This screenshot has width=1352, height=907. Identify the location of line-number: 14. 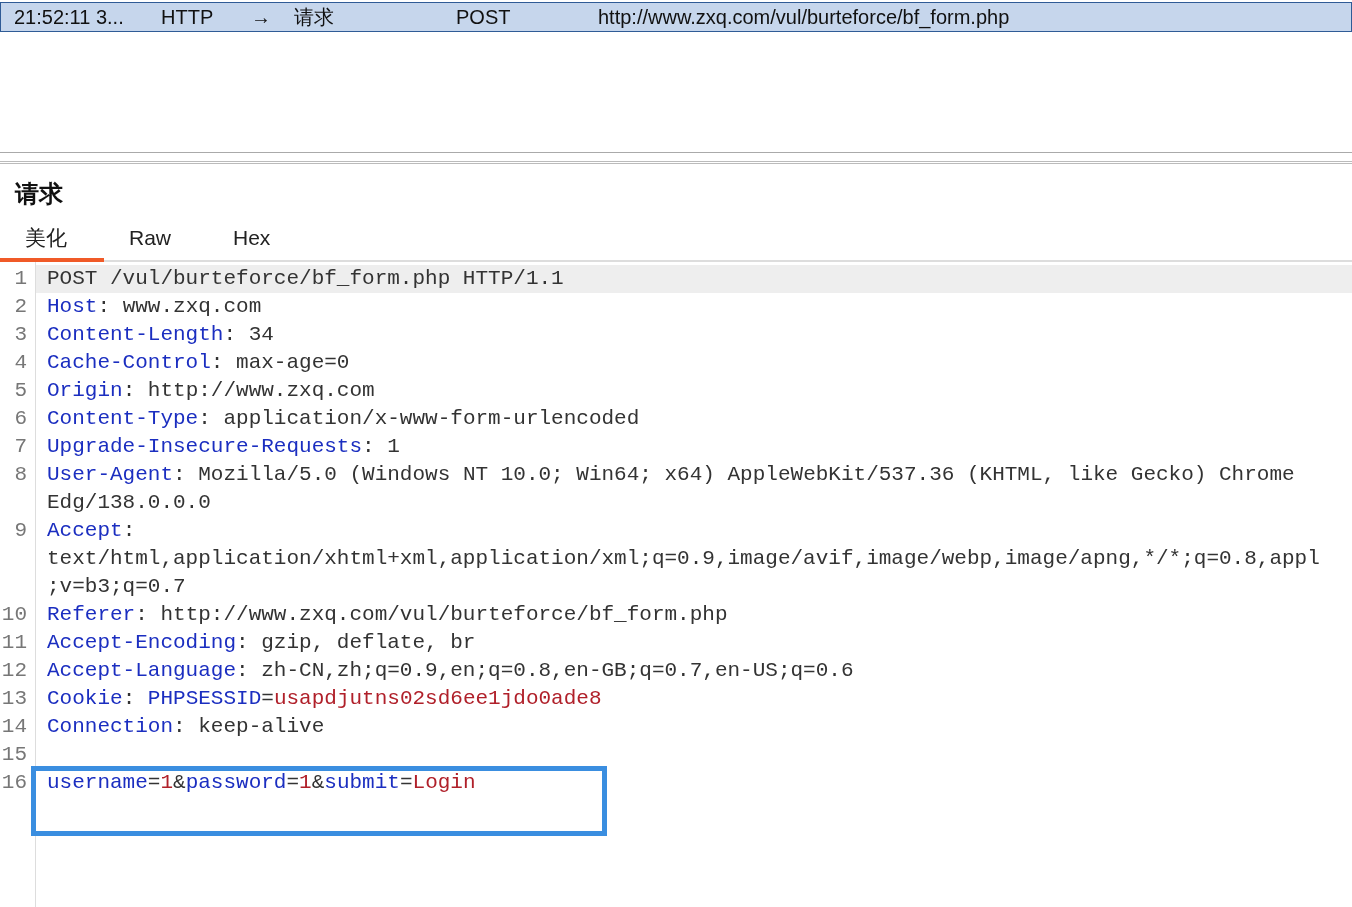
(13, 727).